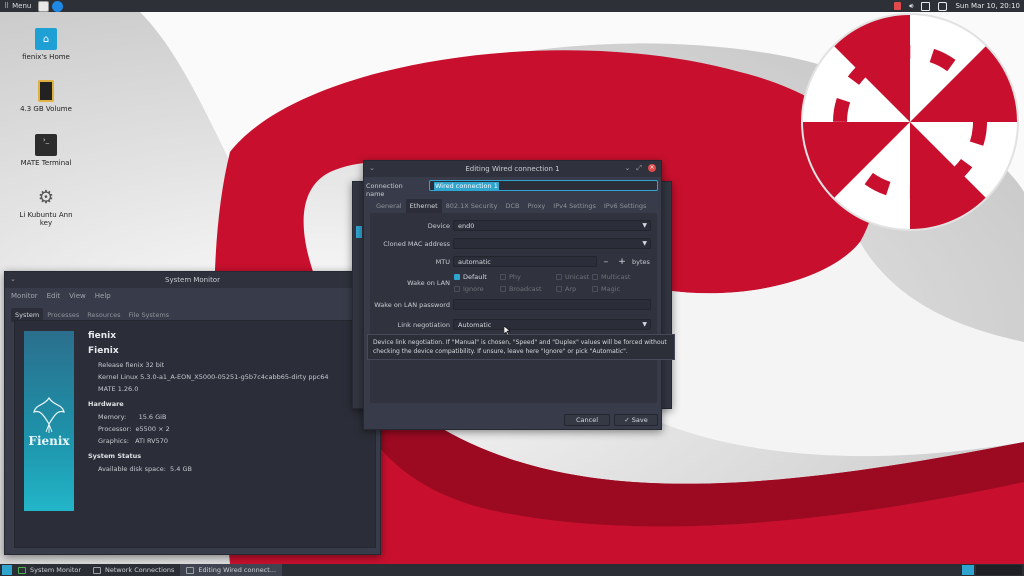 The width and height of the screenshot is (1024, 576). What do you see at coordinates (192, 296) in the screenshot?
I see `menubar: Monitor Edit View Help` at bounding box center [192, 296].